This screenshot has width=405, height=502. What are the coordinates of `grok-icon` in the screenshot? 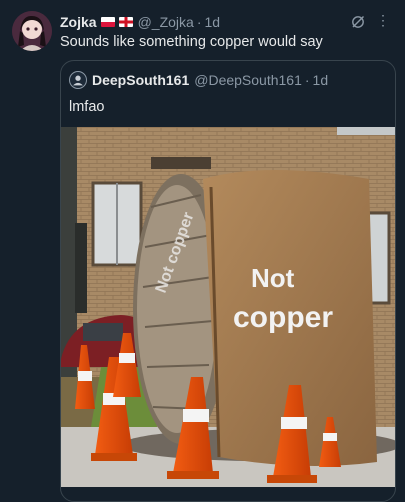 It's located at (358, 22).